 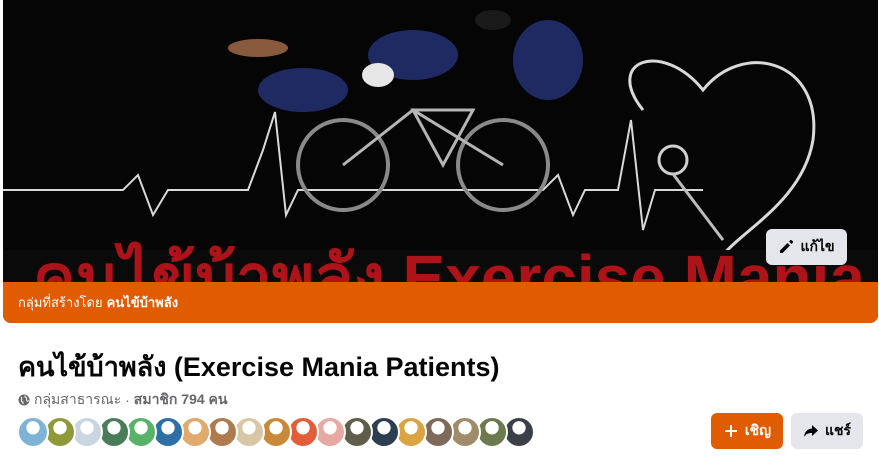 I want to click on plus-icon, so click(x=730, y=431).